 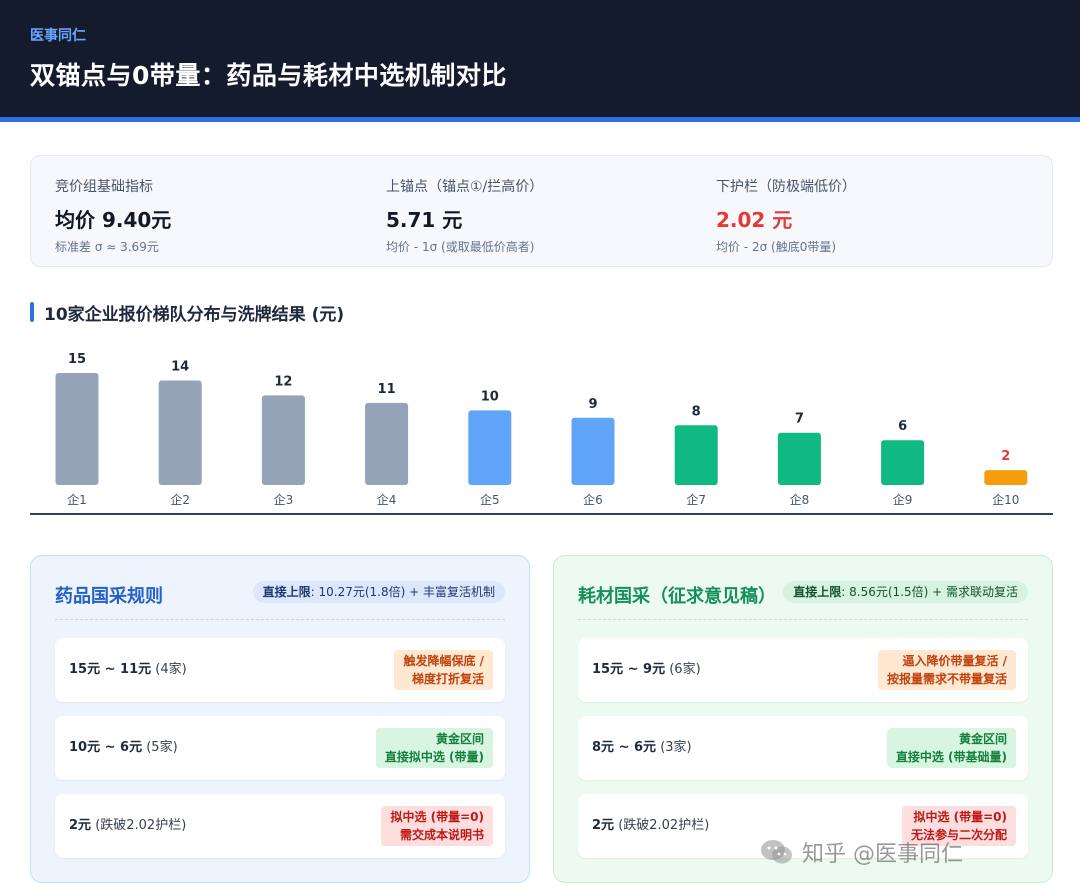 What do you see at coordinates (754, 220) in the screenshot?
I see `metric-value: 2.02 元` at bounding box center [754, 220].